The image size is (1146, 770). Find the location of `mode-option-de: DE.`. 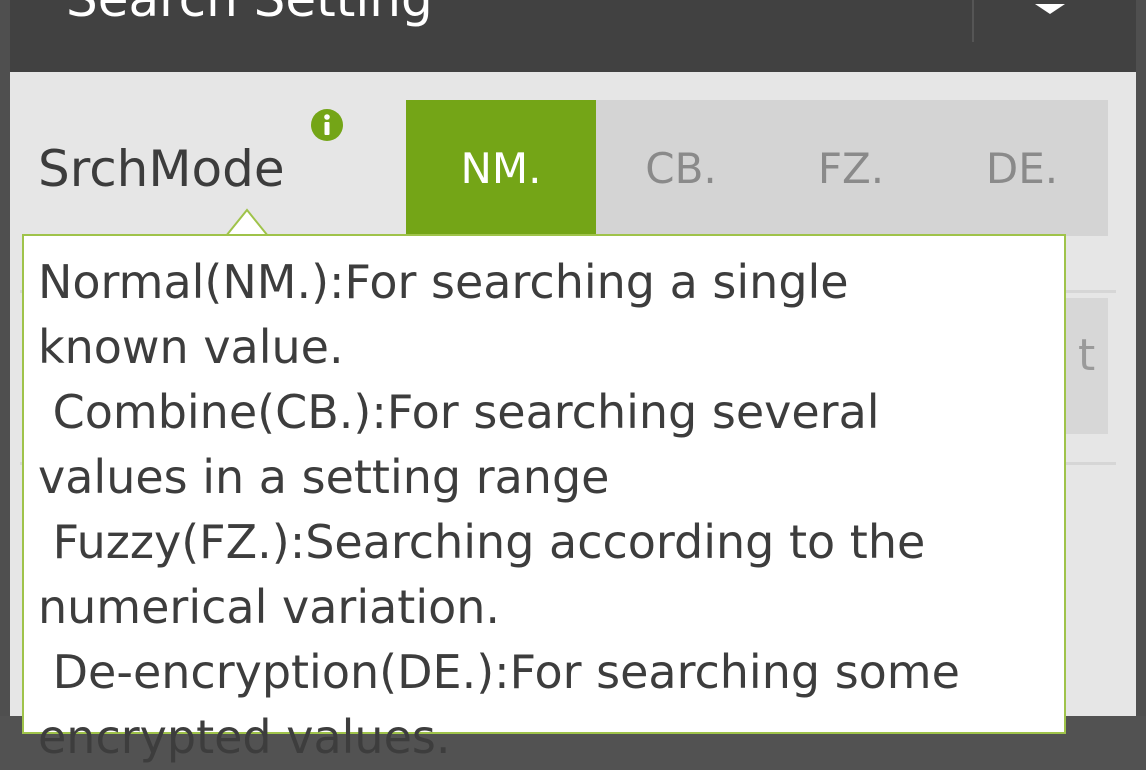

mode-option-de: DE. is located at coordinates (1022, 168).